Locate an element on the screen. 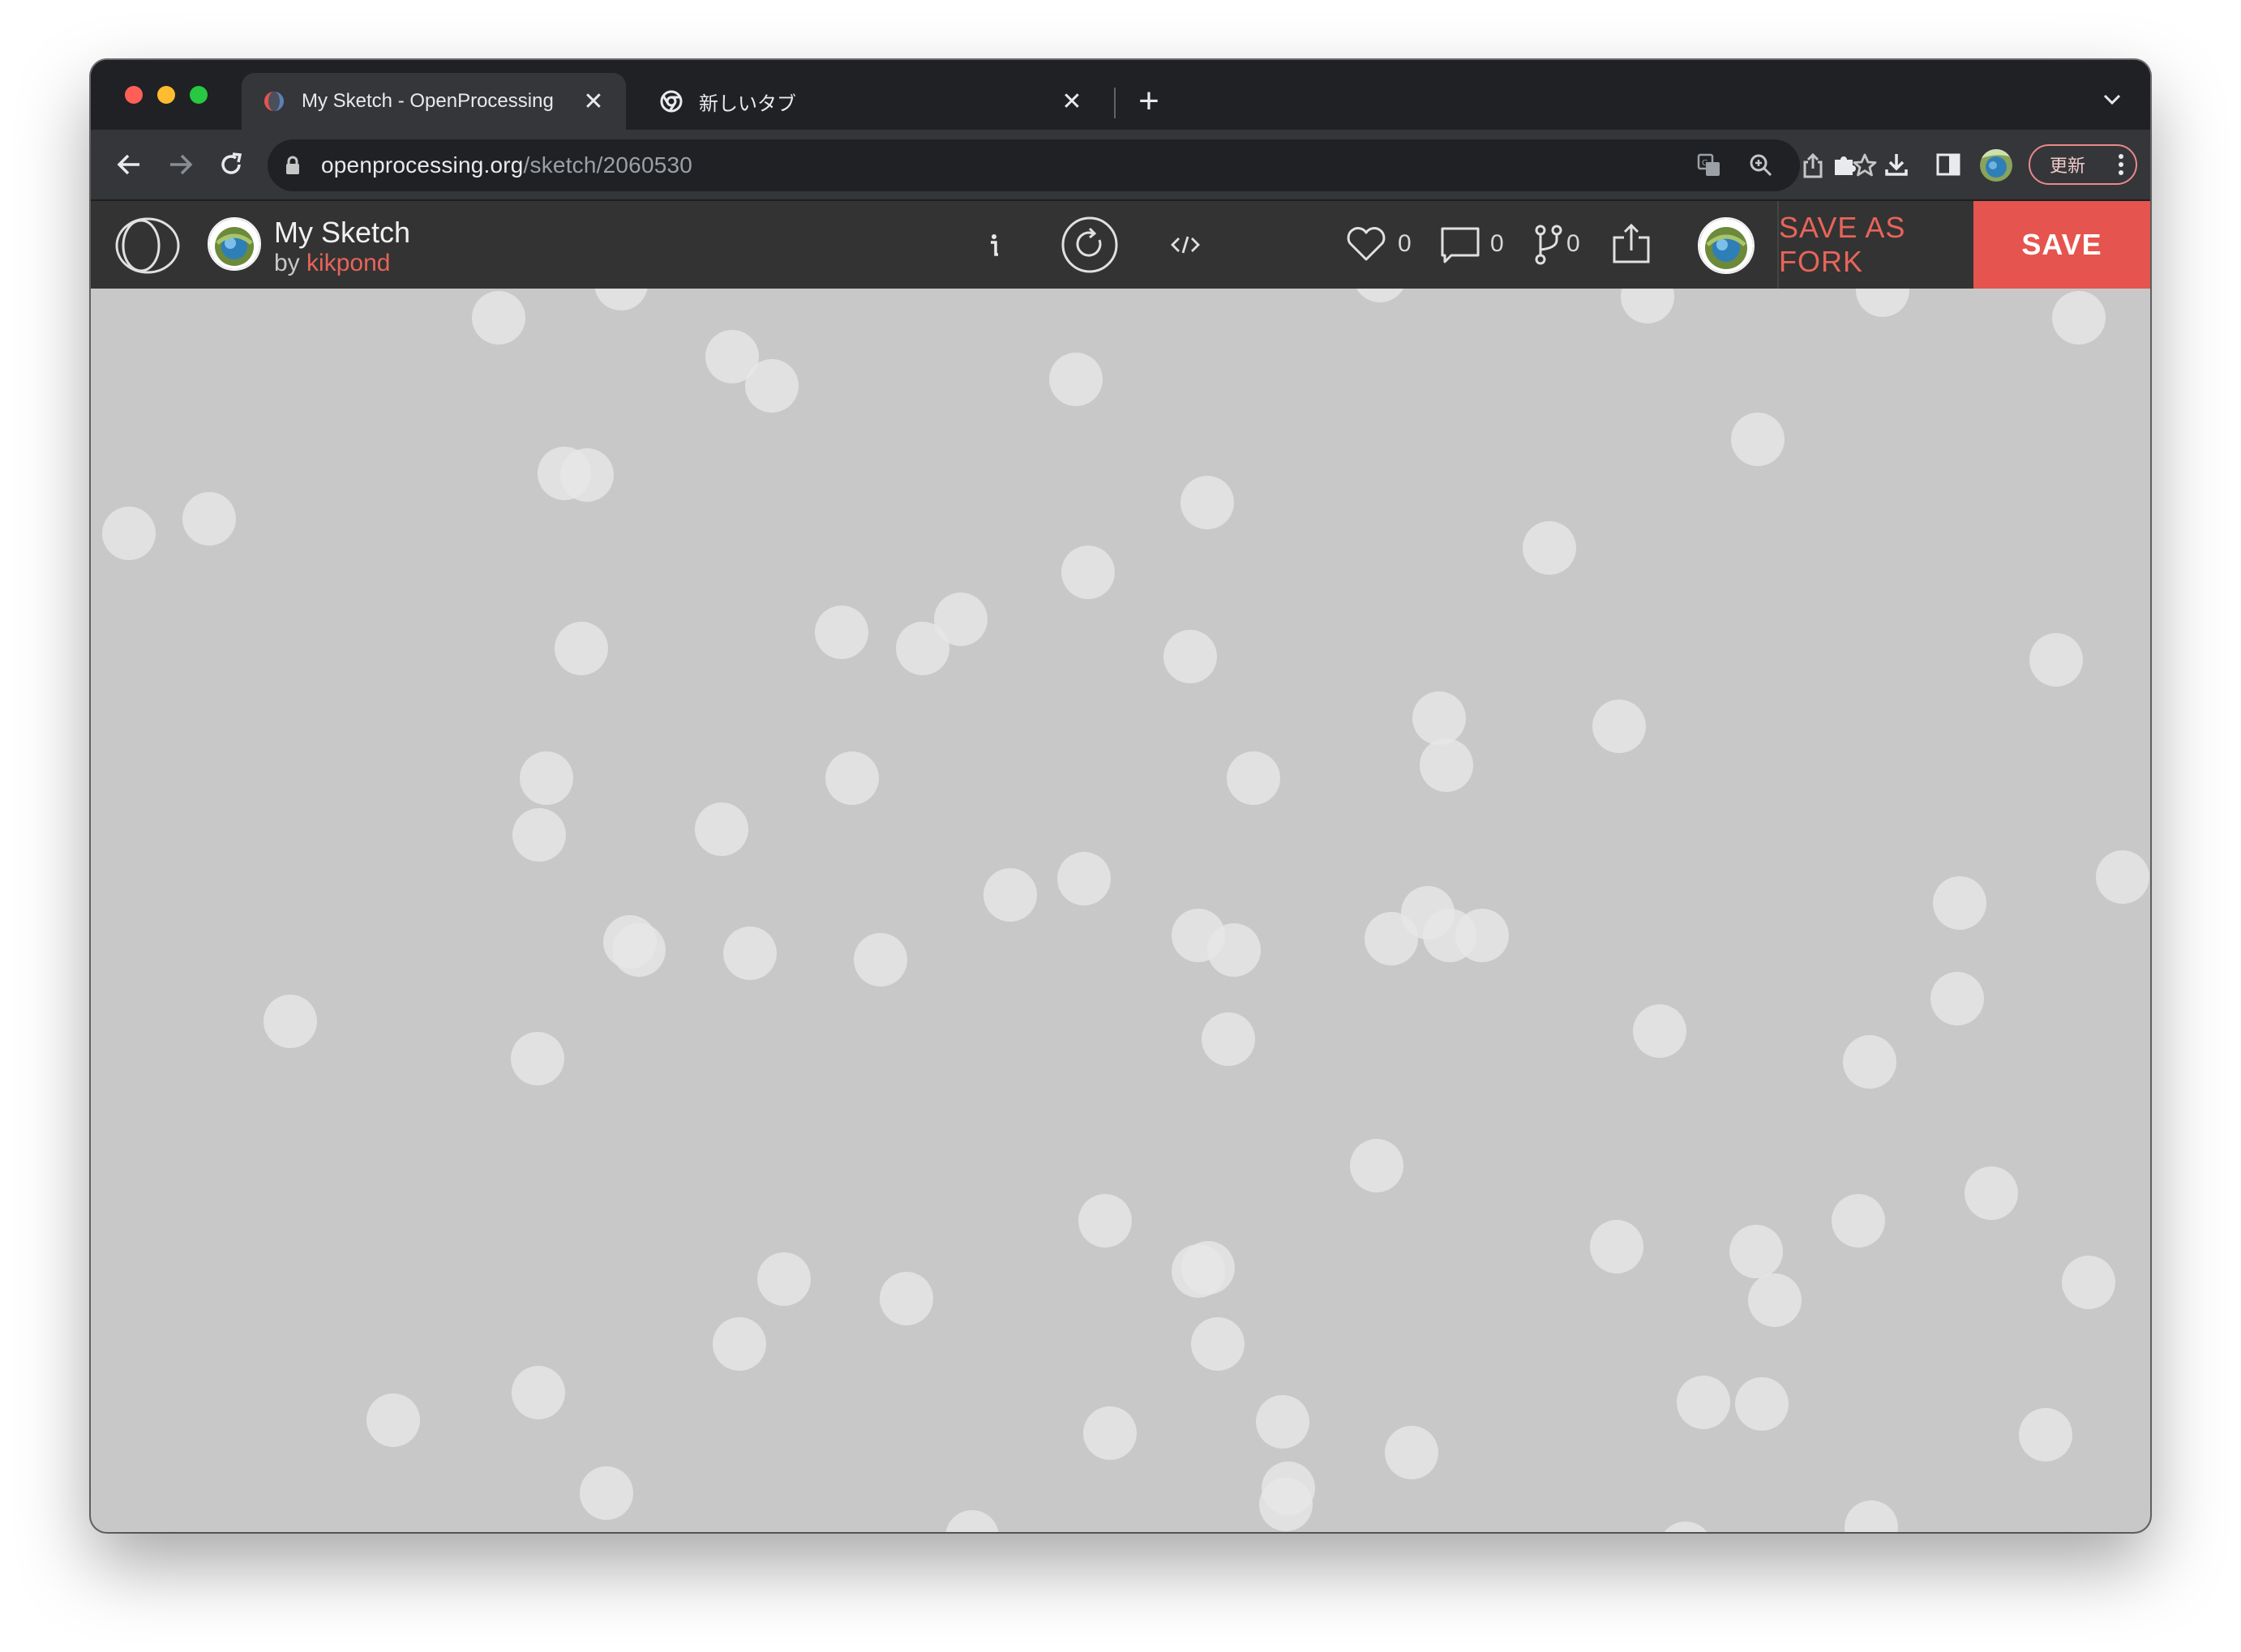  tab-new-tab: 新しいタブ ✕ is located at coordinates (871, 102).